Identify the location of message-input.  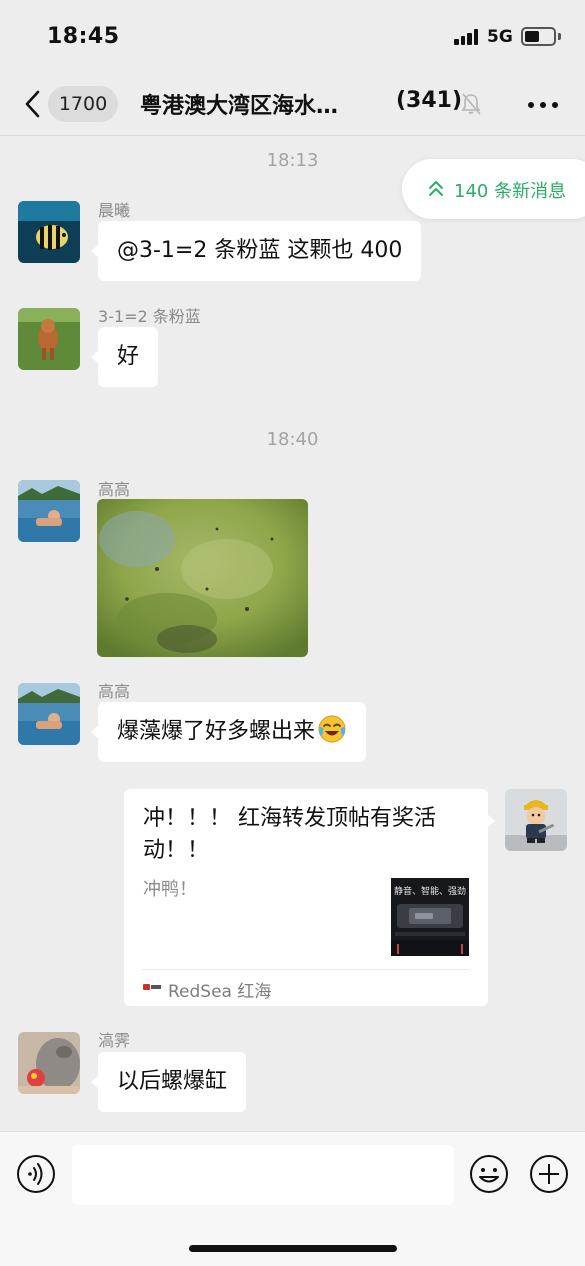
(263, 1175).